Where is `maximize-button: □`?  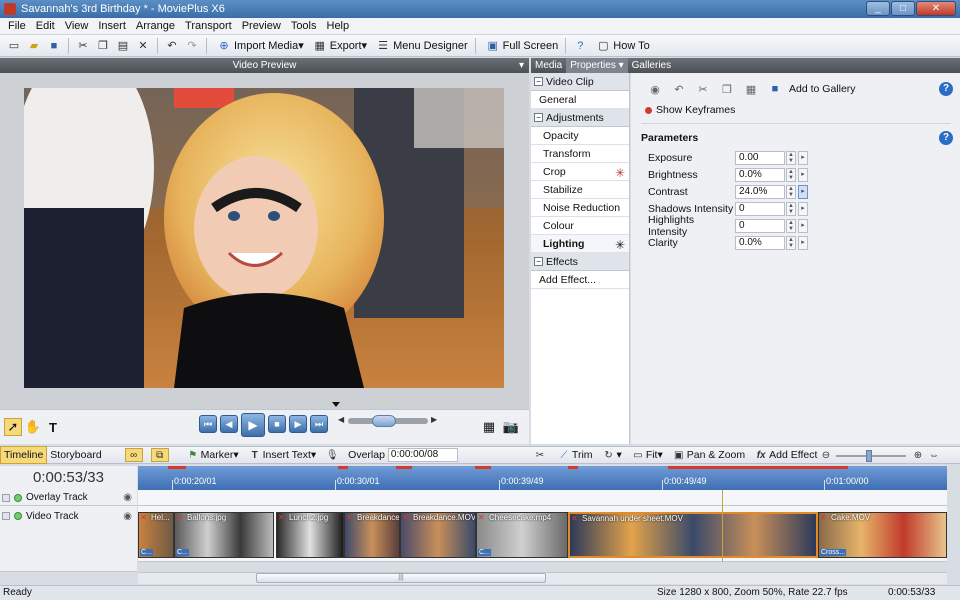 maximize-button: □ is located at coordinates (903, 8).